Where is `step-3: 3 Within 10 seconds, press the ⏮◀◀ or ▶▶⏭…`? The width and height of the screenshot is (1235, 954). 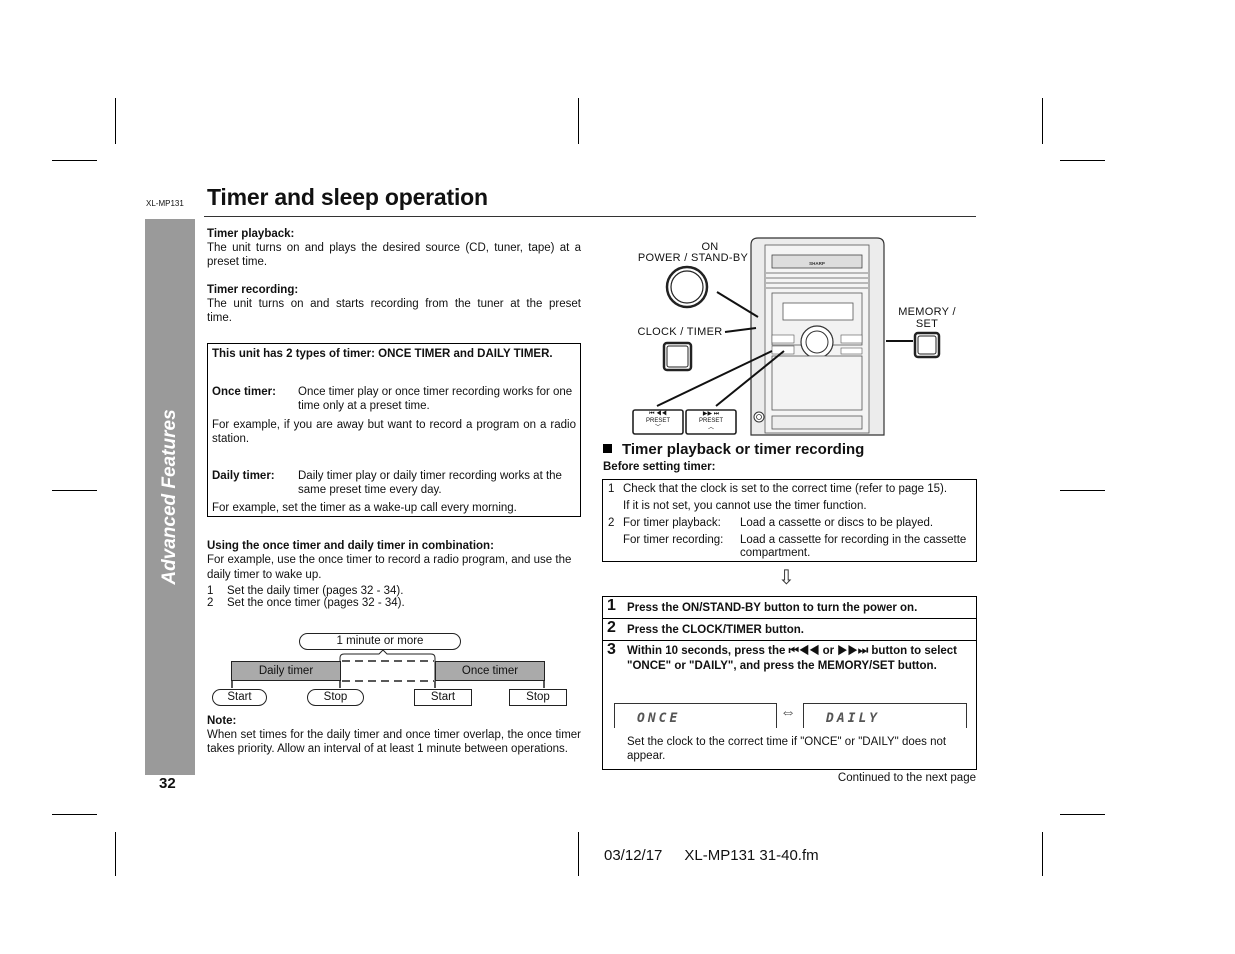
step-3: 3 Within 10 seconds, press the ⏮◀◀ or ▶▶⏭… is located at coordinates (789, 705).